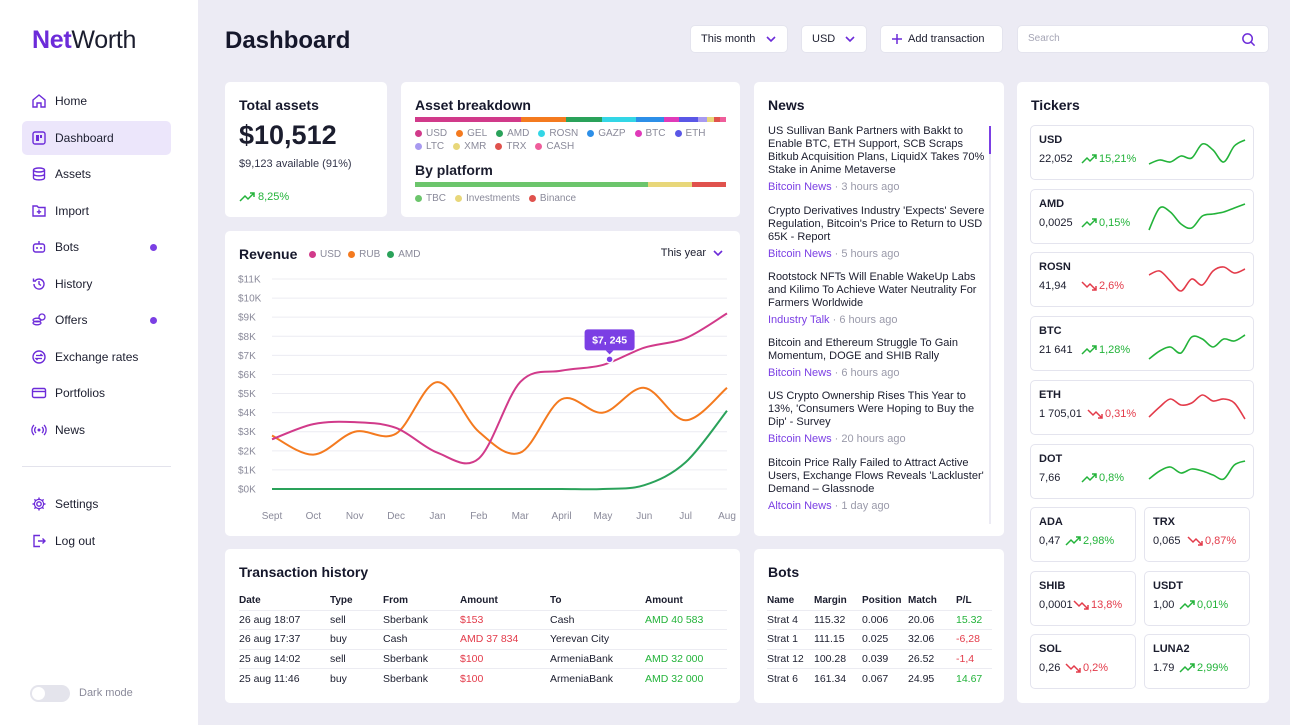 This screenshot has width=1290, height=725. What do you see at coordinates (96, 284) in the screenshot?
I see `sidebar-item-history: History` at bounding box center [96, 284].